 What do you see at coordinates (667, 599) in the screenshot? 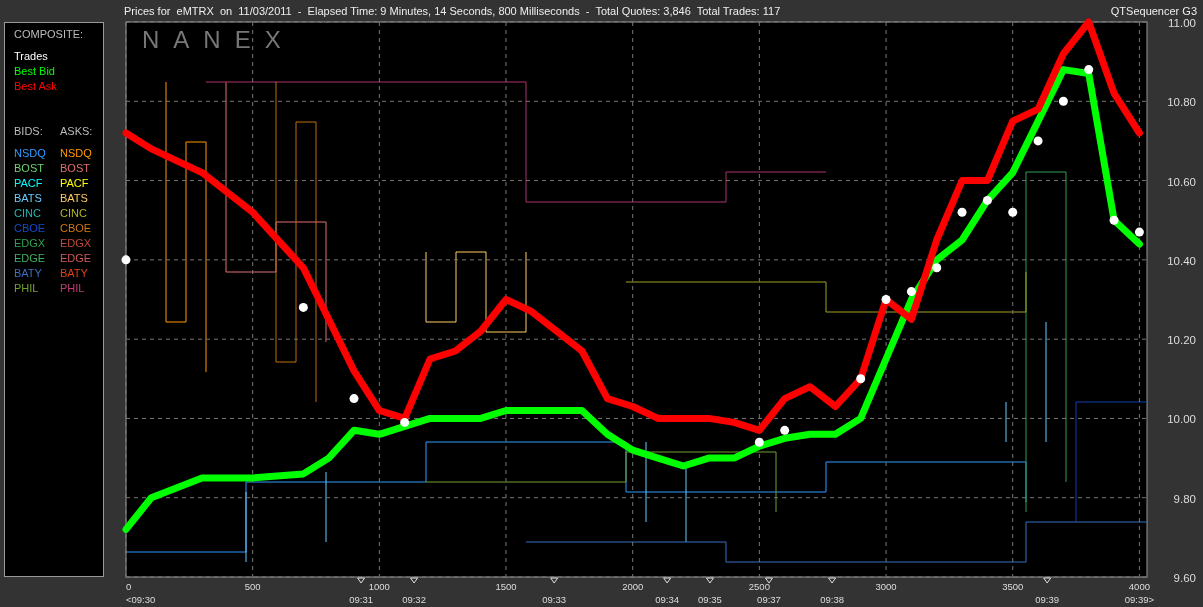
I see `time-label: 09:34` at bounding box center [667, 599].